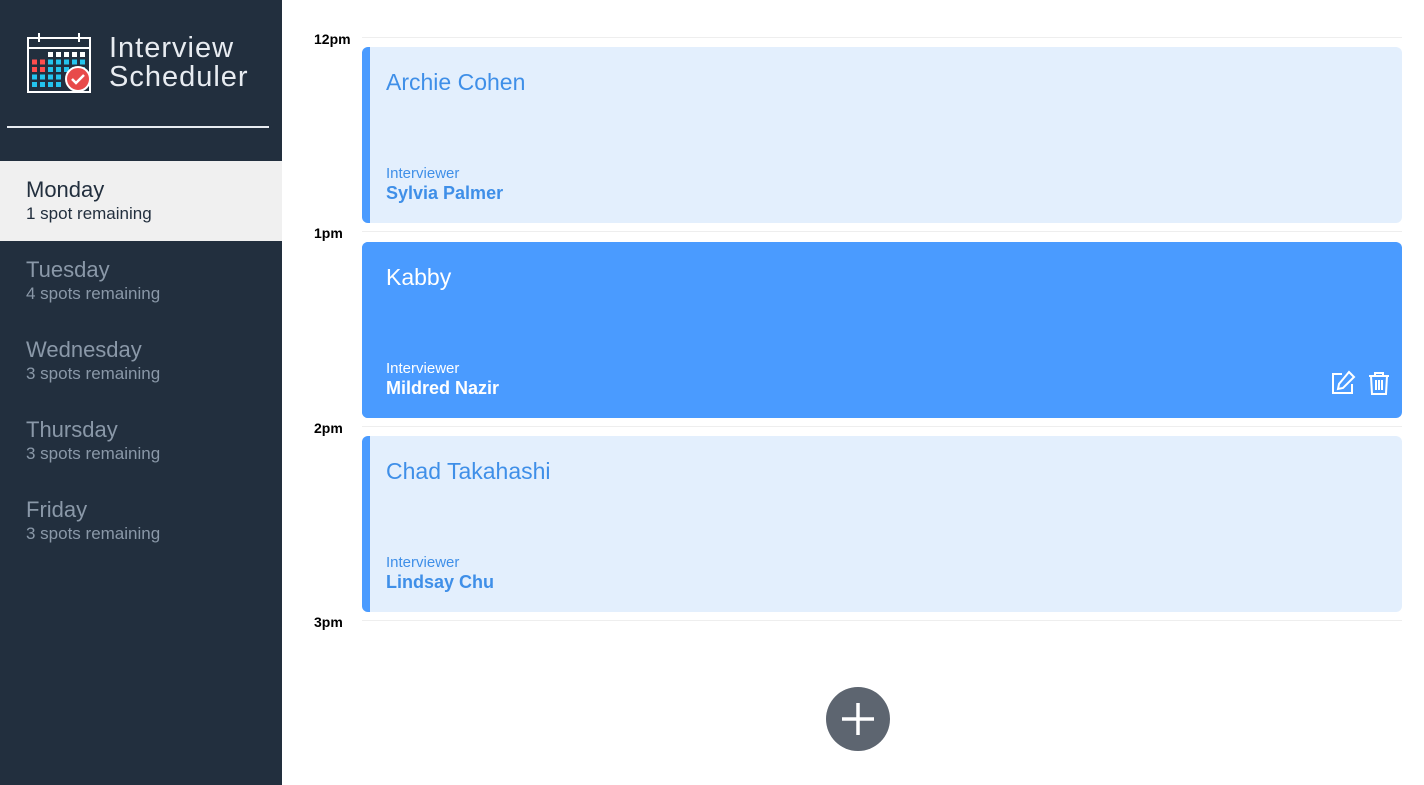 This screenshot has height=785, width=1424. I want to click on brand: Interview Scheduler, so click(138, 63).